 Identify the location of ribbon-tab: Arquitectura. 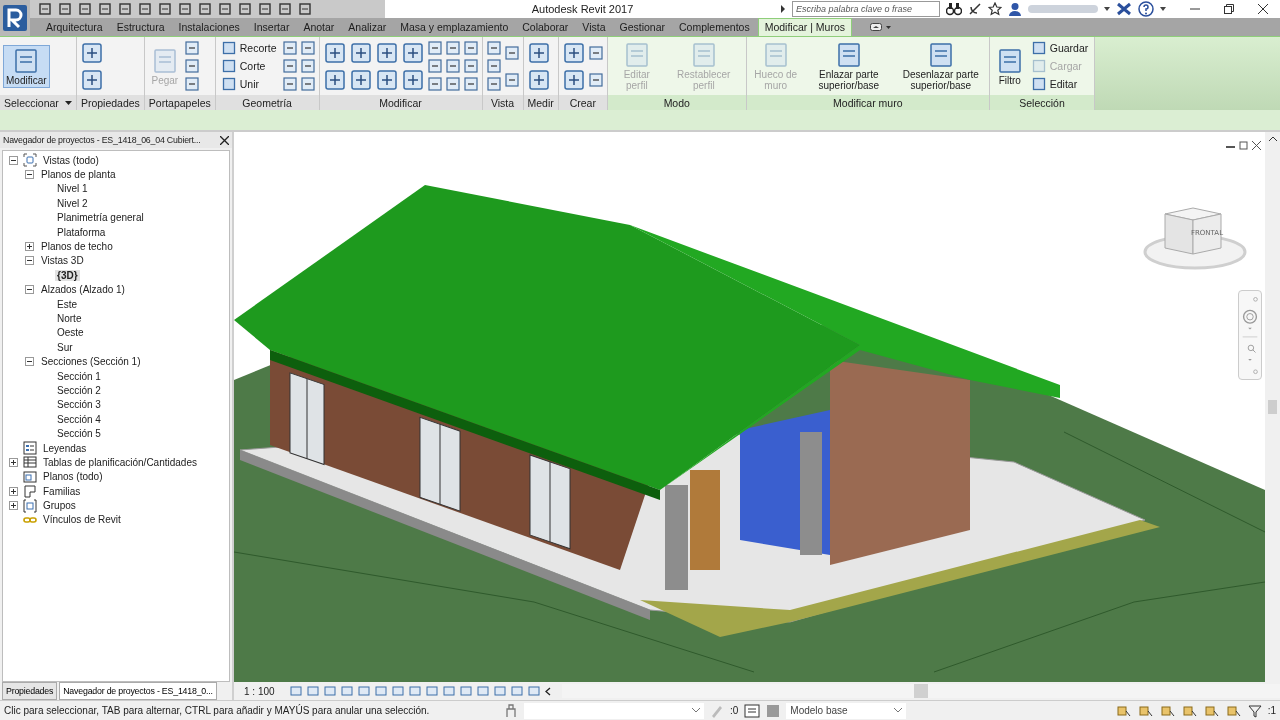
(74, 27).